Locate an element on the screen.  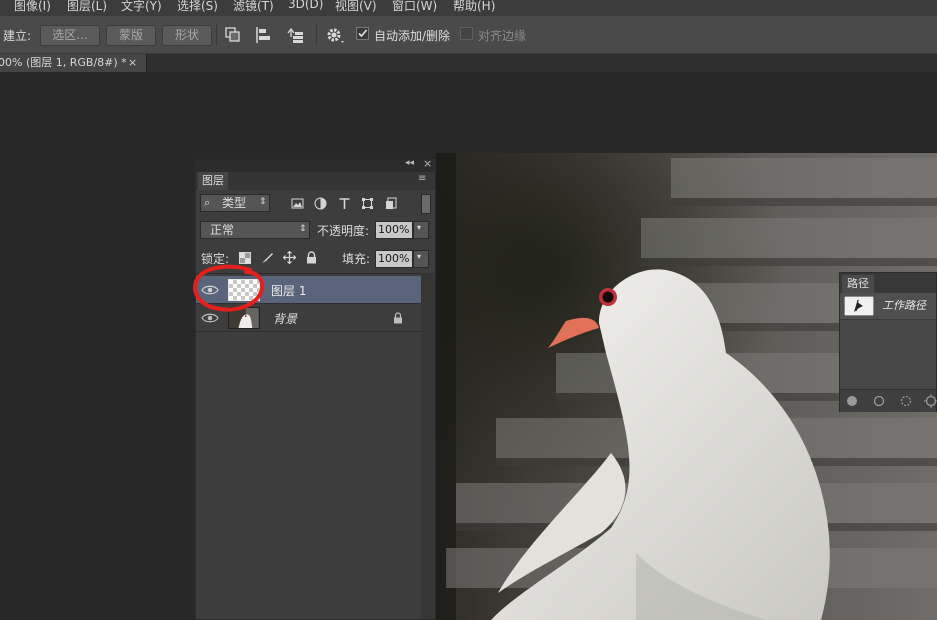
layer-name: 背景 is located at coordinates (285, 318).